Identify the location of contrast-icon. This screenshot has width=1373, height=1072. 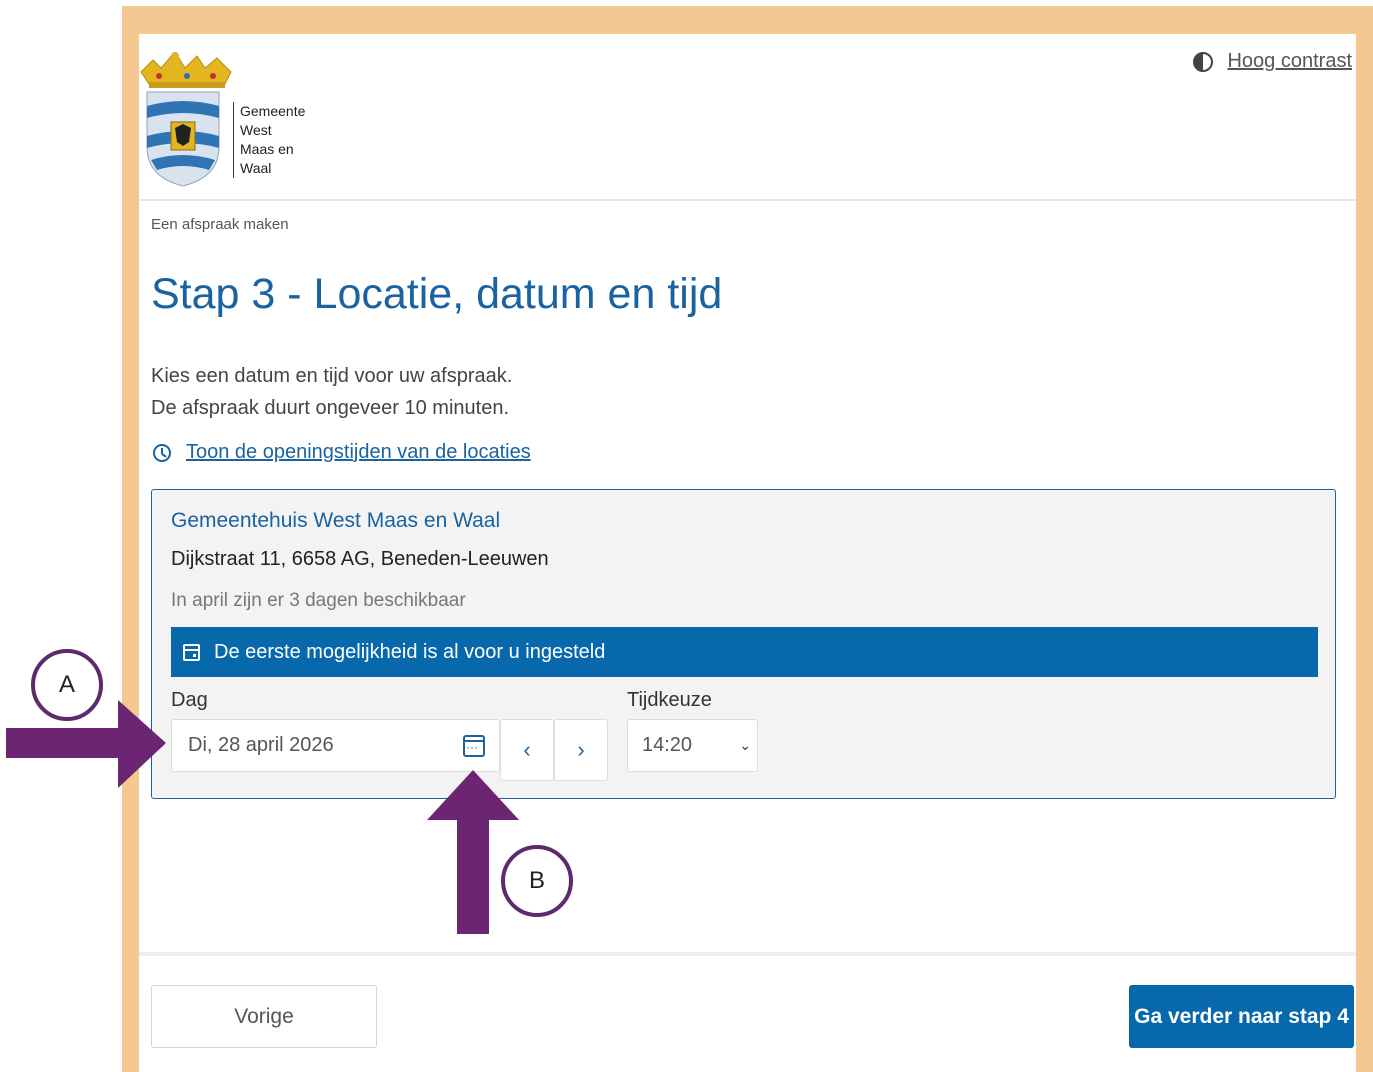
(1203, 61).